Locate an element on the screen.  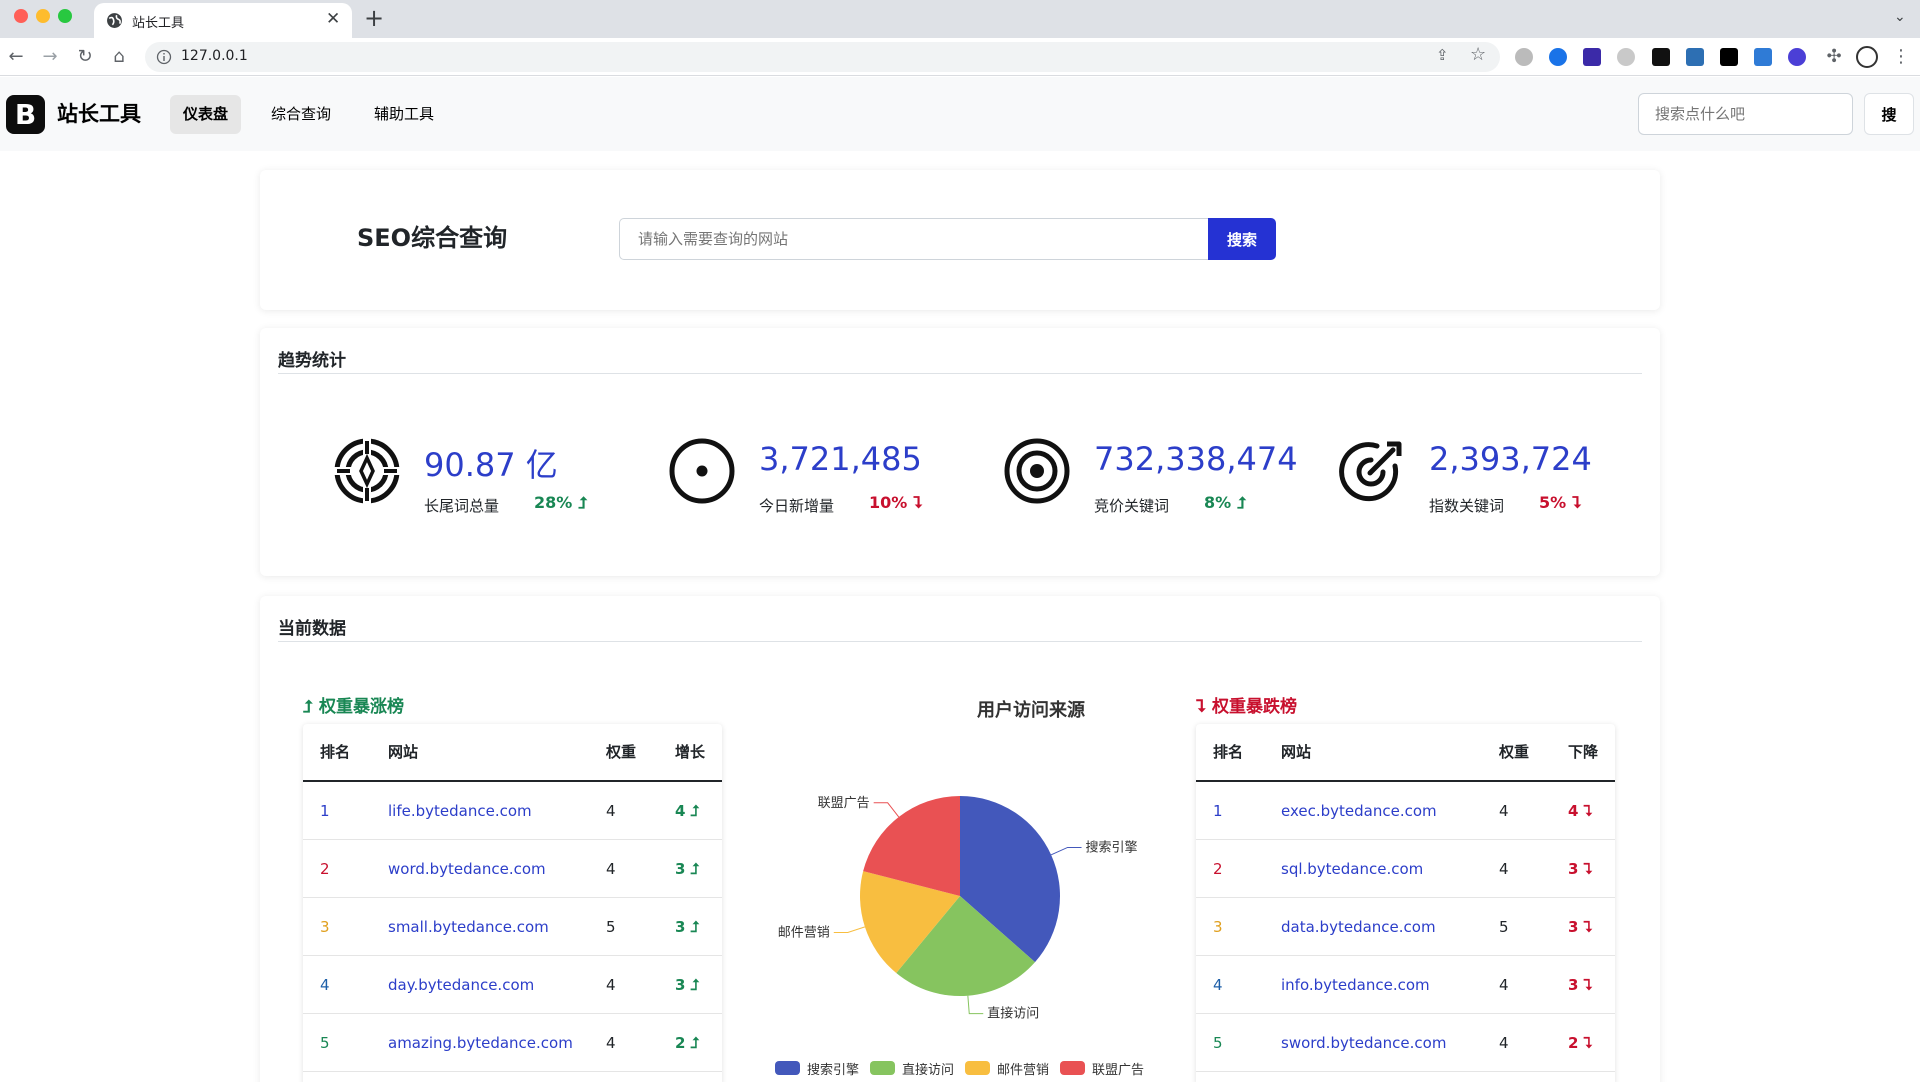
info-icon is located at coordinates (164, 57).